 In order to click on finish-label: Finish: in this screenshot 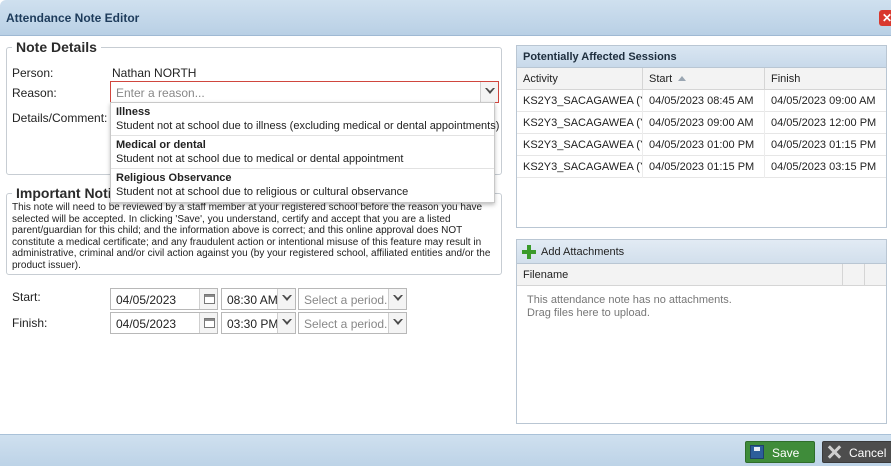, I will do `click(30, 323)`.